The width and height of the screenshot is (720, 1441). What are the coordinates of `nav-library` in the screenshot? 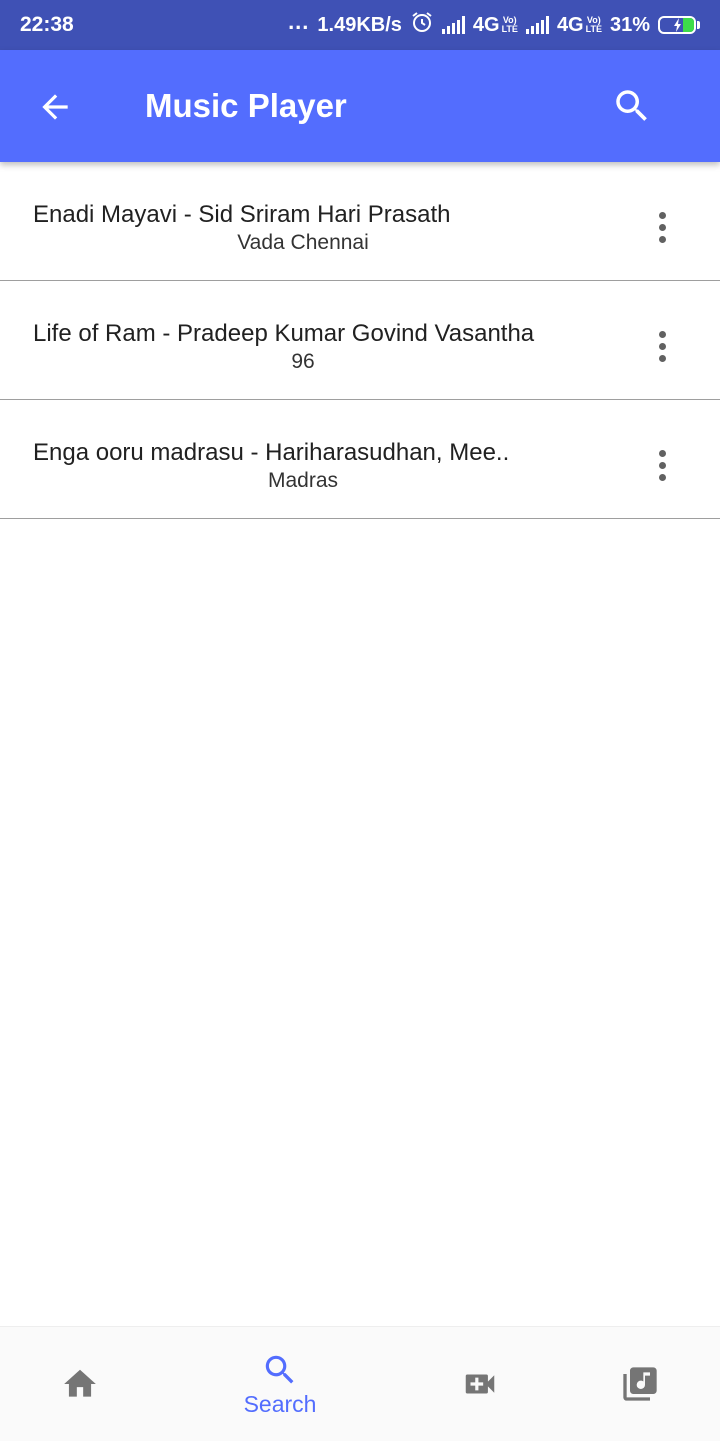 It's located at (635, 1384).